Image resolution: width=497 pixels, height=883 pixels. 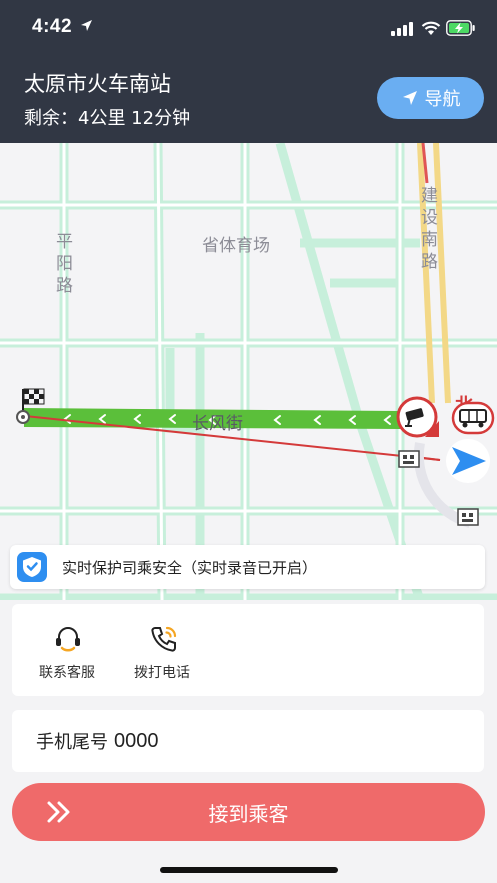 I want to click on headset-icon, so click(x=68, y=639).